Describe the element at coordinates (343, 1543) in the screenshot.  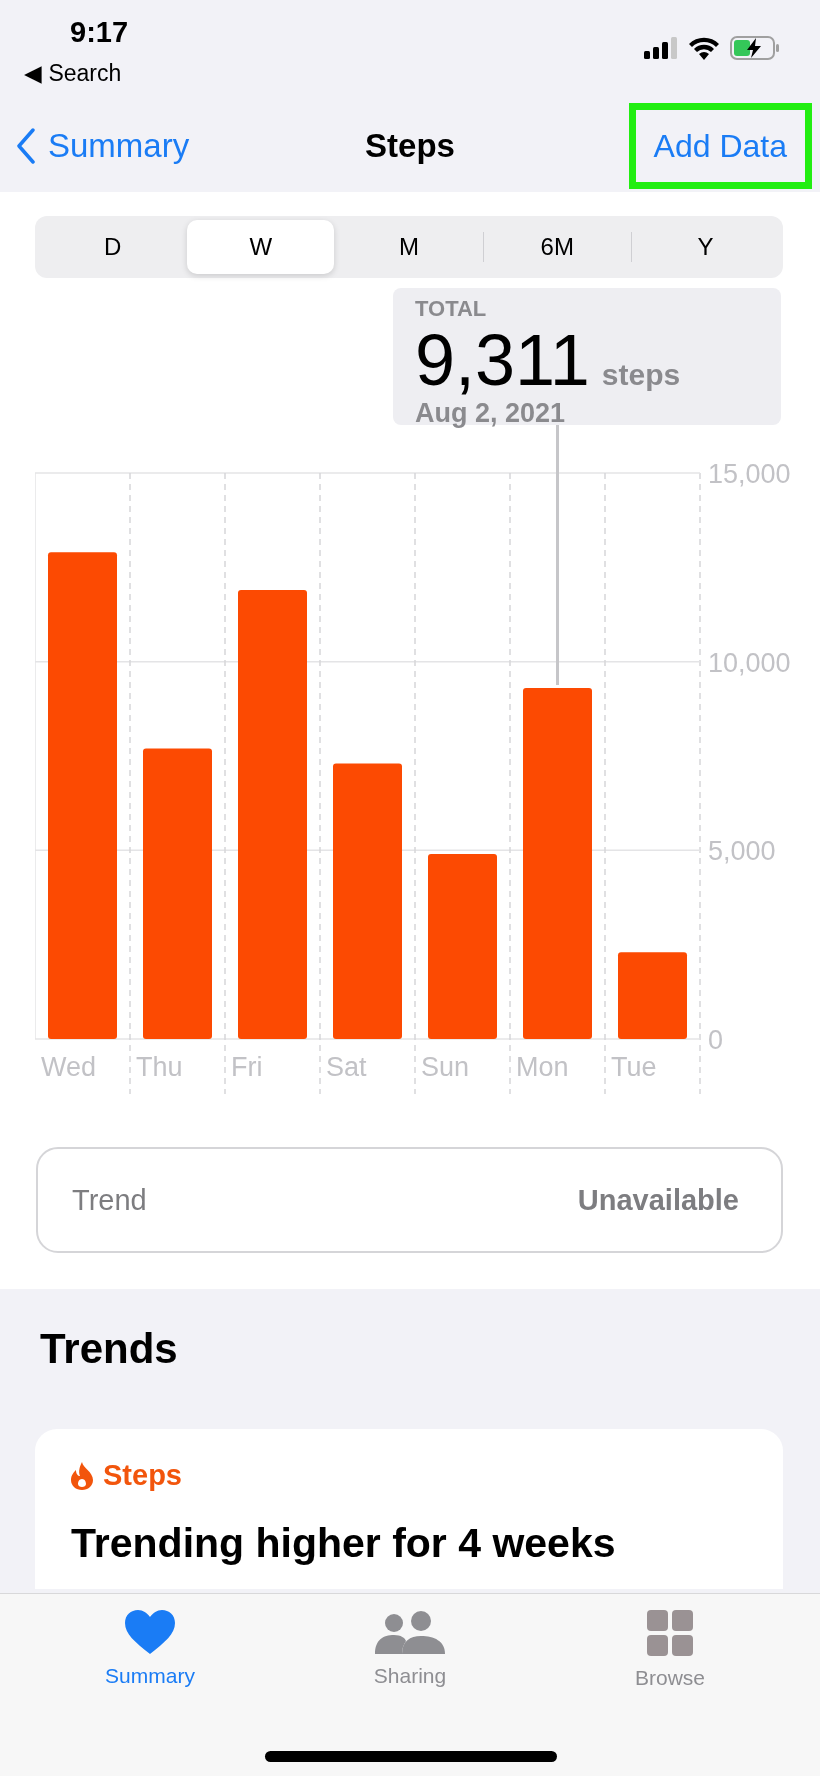
I see `trend-headline: Trending higher for 4 weeks` at that location.